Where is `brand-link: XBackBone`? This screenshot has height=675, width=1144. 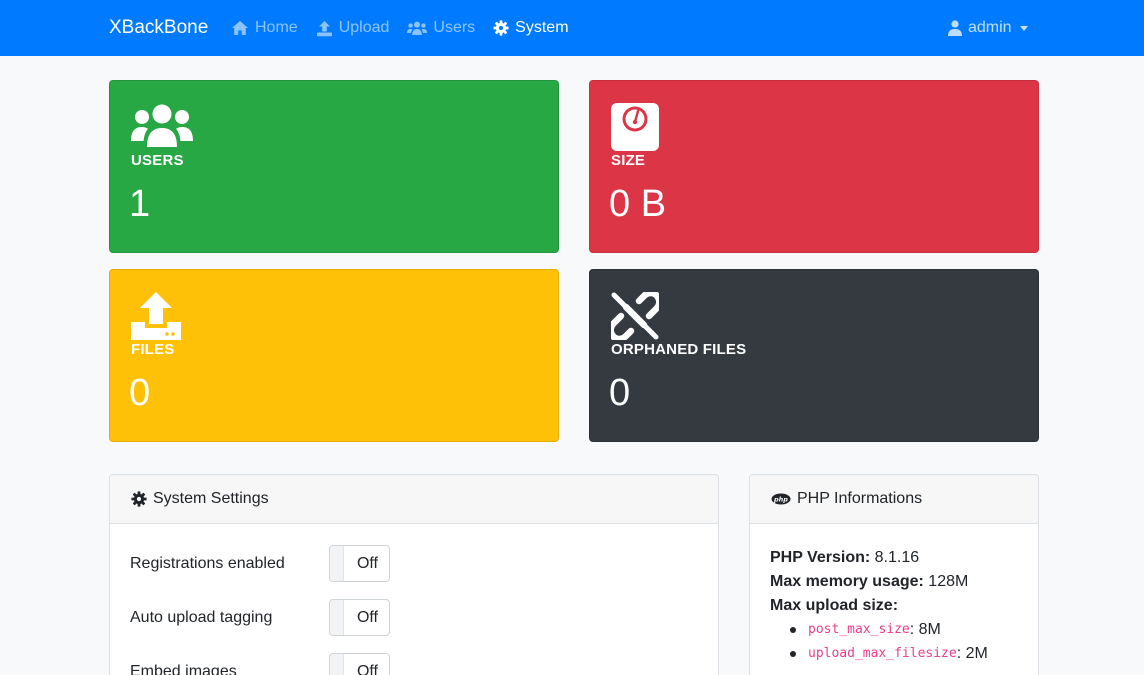
brand-link: XBackBone is located at coordinates (158, 28).